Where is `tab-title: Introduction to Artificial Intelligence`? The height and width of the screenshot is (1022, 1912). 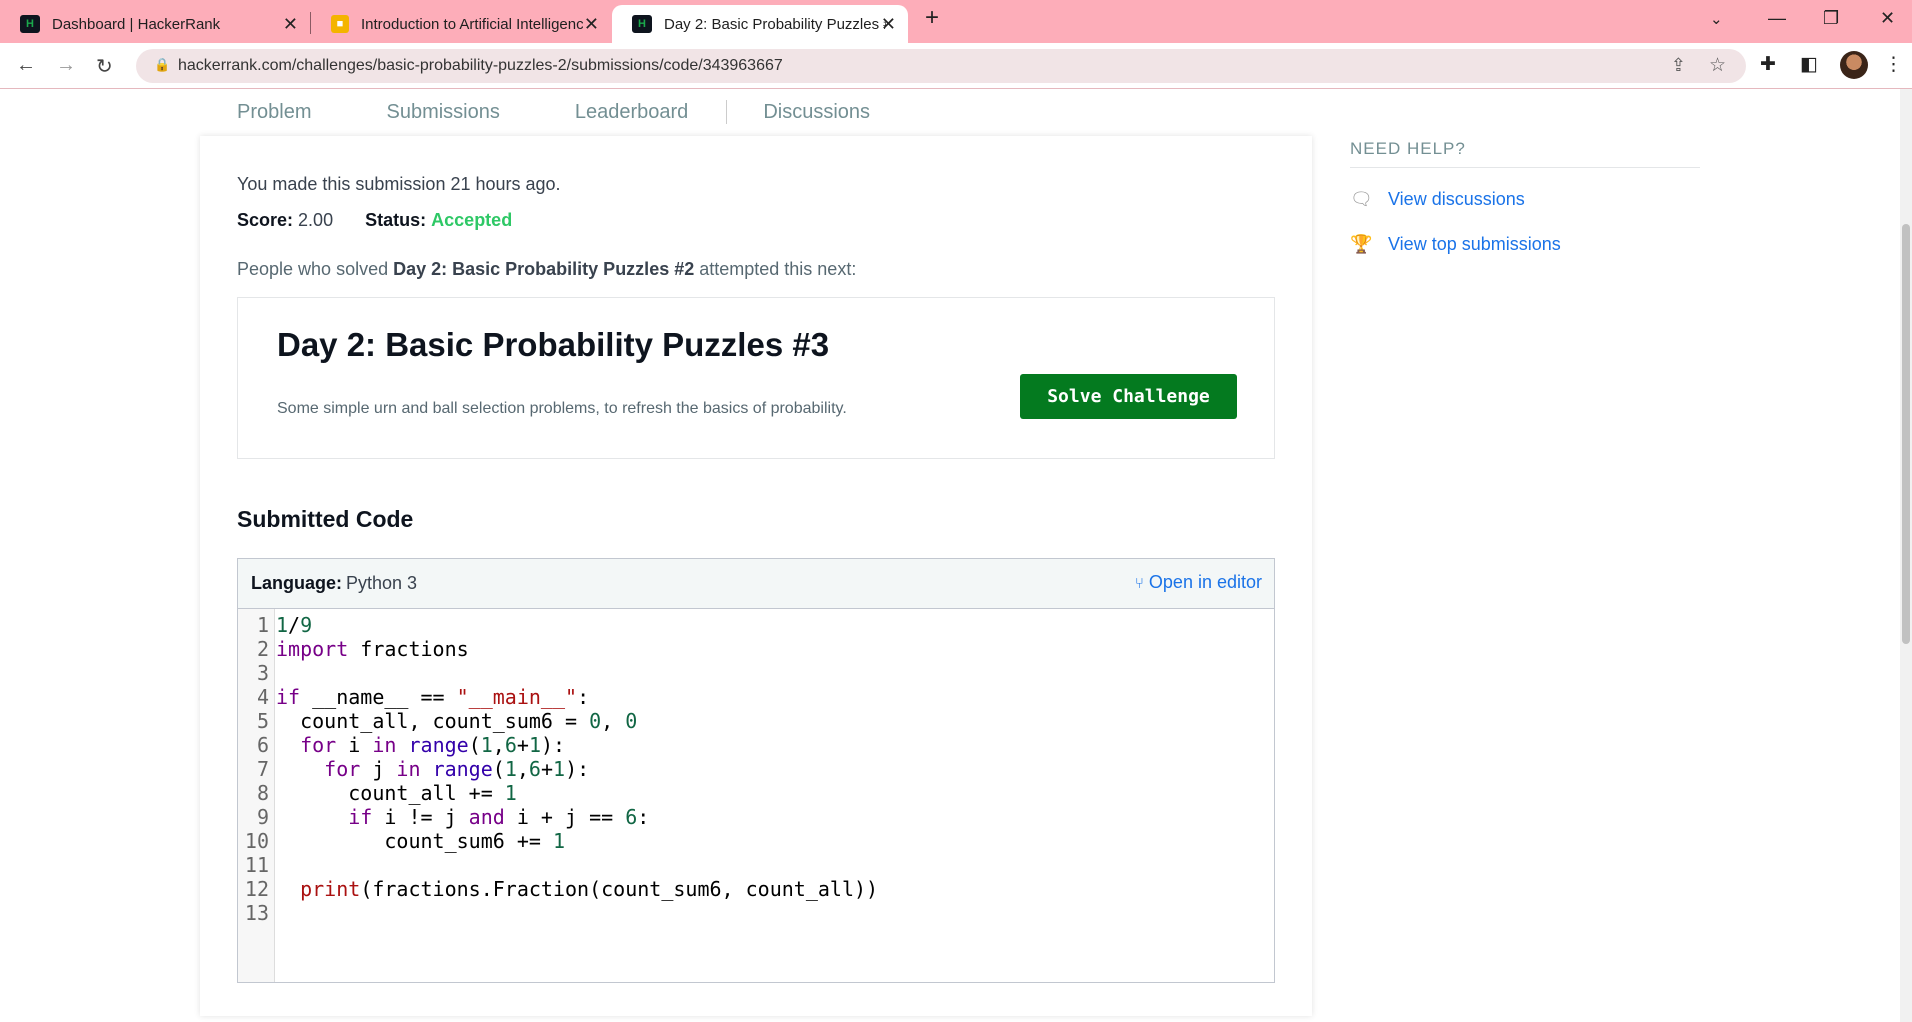
tab-title: Introduction to Artificial Intelligence is located at coordinates (472, 24).